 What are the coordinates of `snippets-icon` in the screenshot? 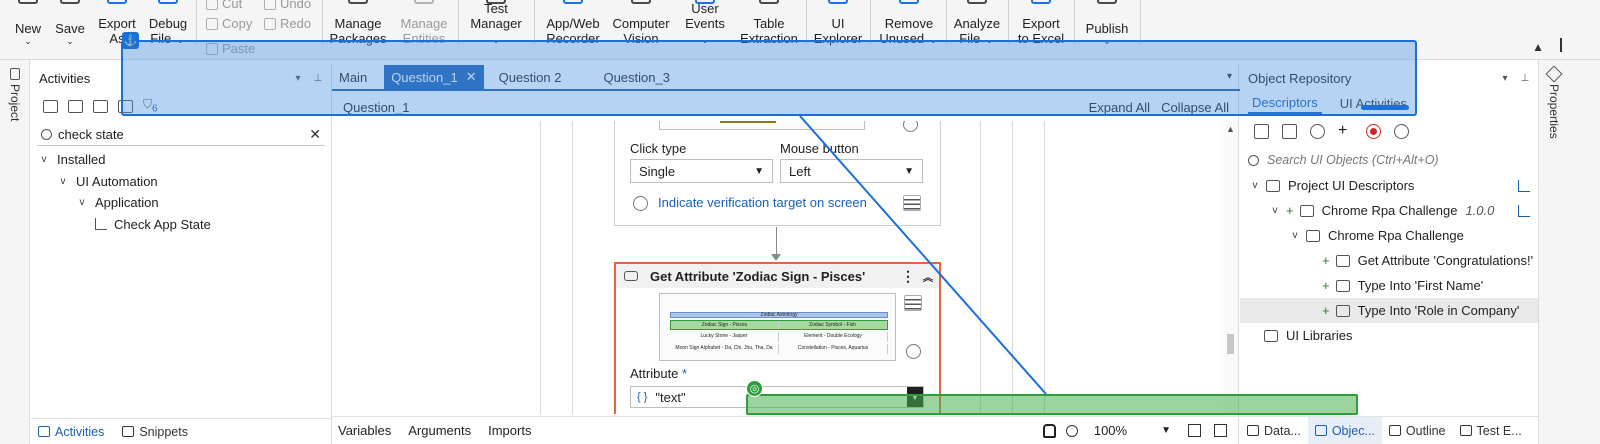 It's located at (128, 431).